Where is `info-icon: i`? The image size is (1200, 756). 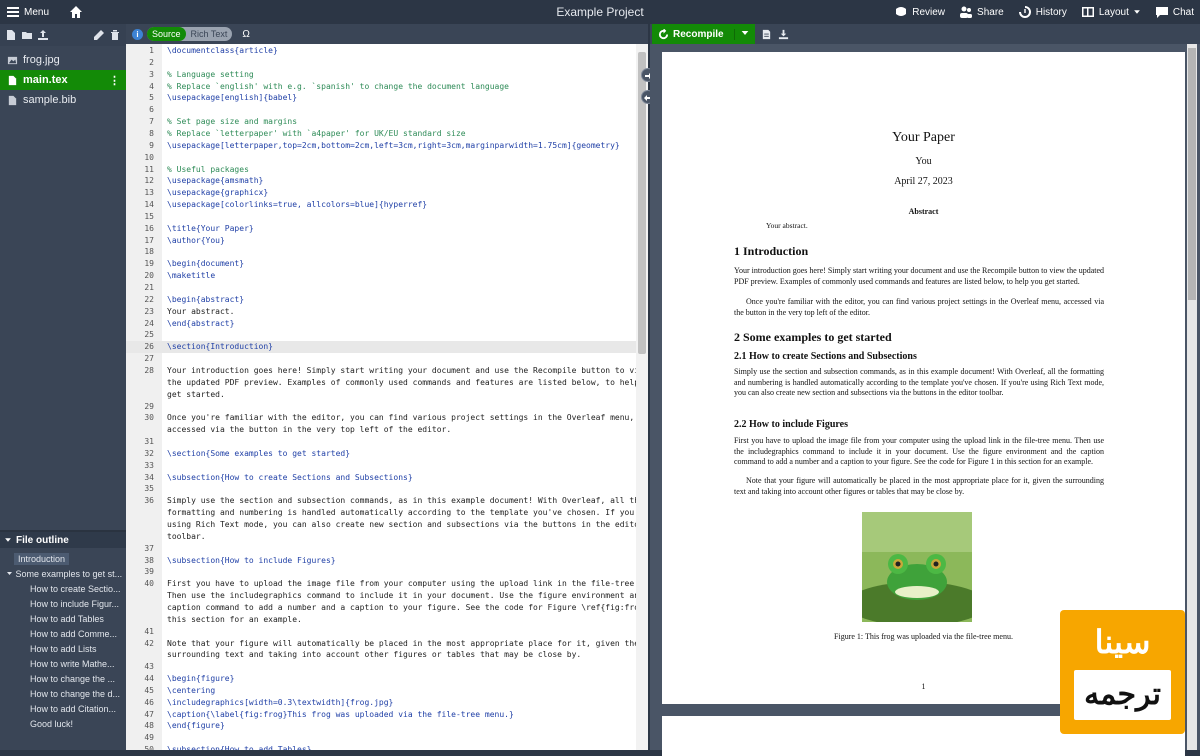 info-icon: i is located at coordinates (137, 34).